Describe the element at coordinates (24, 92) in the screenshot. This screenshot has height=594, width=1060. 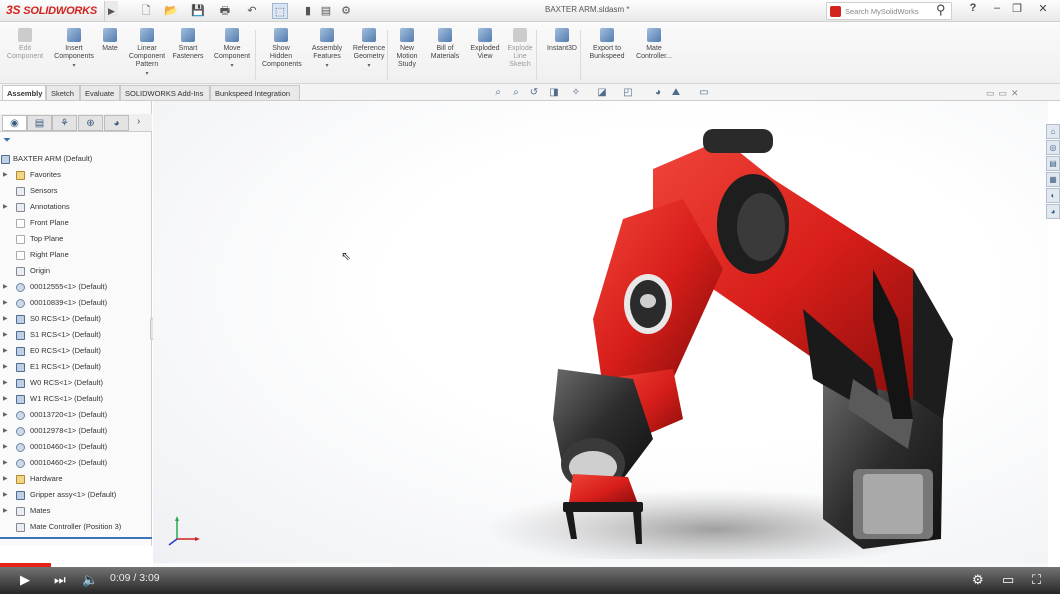
I see `tab-assembly: Assembly` at that location.